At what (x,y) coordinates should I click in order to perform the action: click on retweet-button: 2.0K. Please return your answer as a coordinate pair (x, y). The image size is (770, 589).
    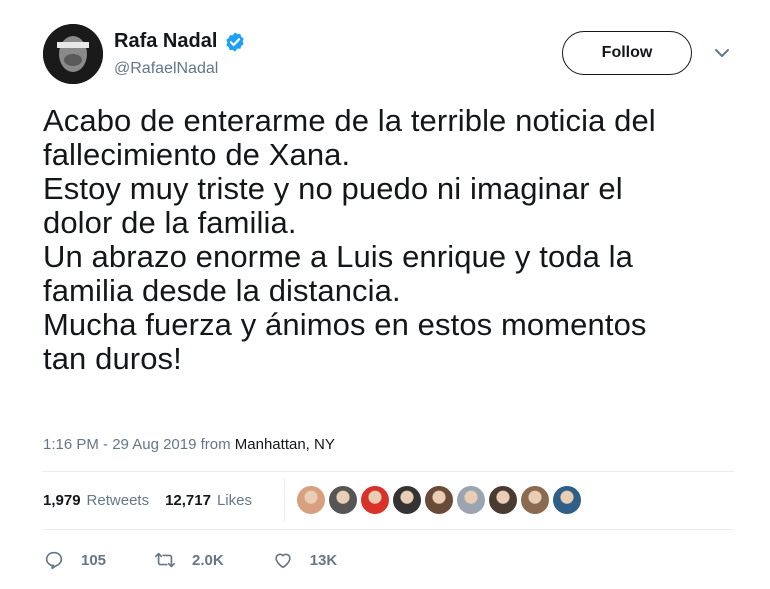
    Looking at the image, I should click on (189, 560).